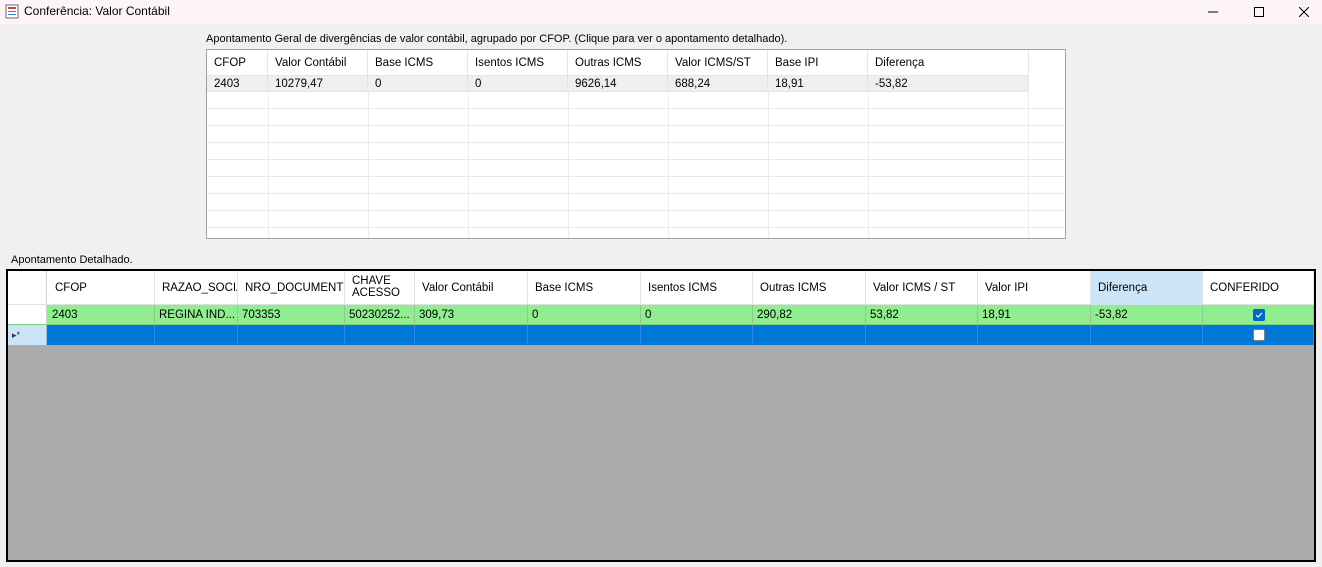 The image size is (1322, 567). Describe the element at coordinates (718, 62) in the screenshot. I see `summary-col-valor-icms-st: Valor ICMS/ST` at that location.